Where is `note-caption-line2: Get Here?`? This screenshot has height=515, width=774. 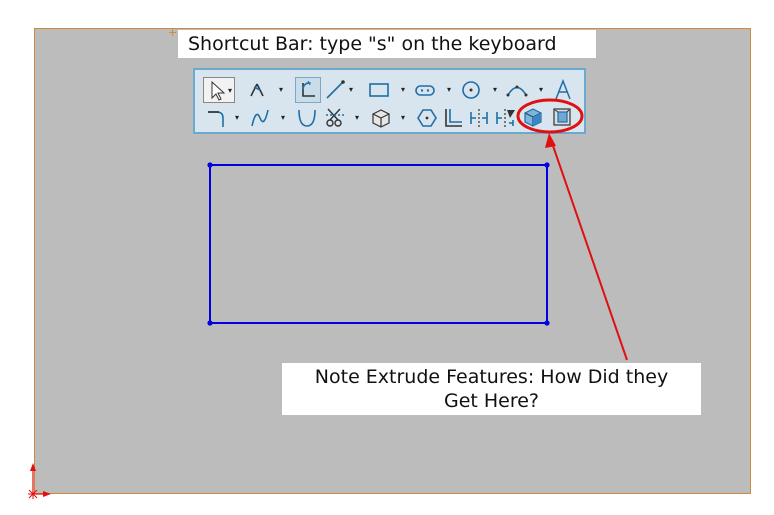 note-caption-line2: Get Here? is located at coordinates (491, 401).